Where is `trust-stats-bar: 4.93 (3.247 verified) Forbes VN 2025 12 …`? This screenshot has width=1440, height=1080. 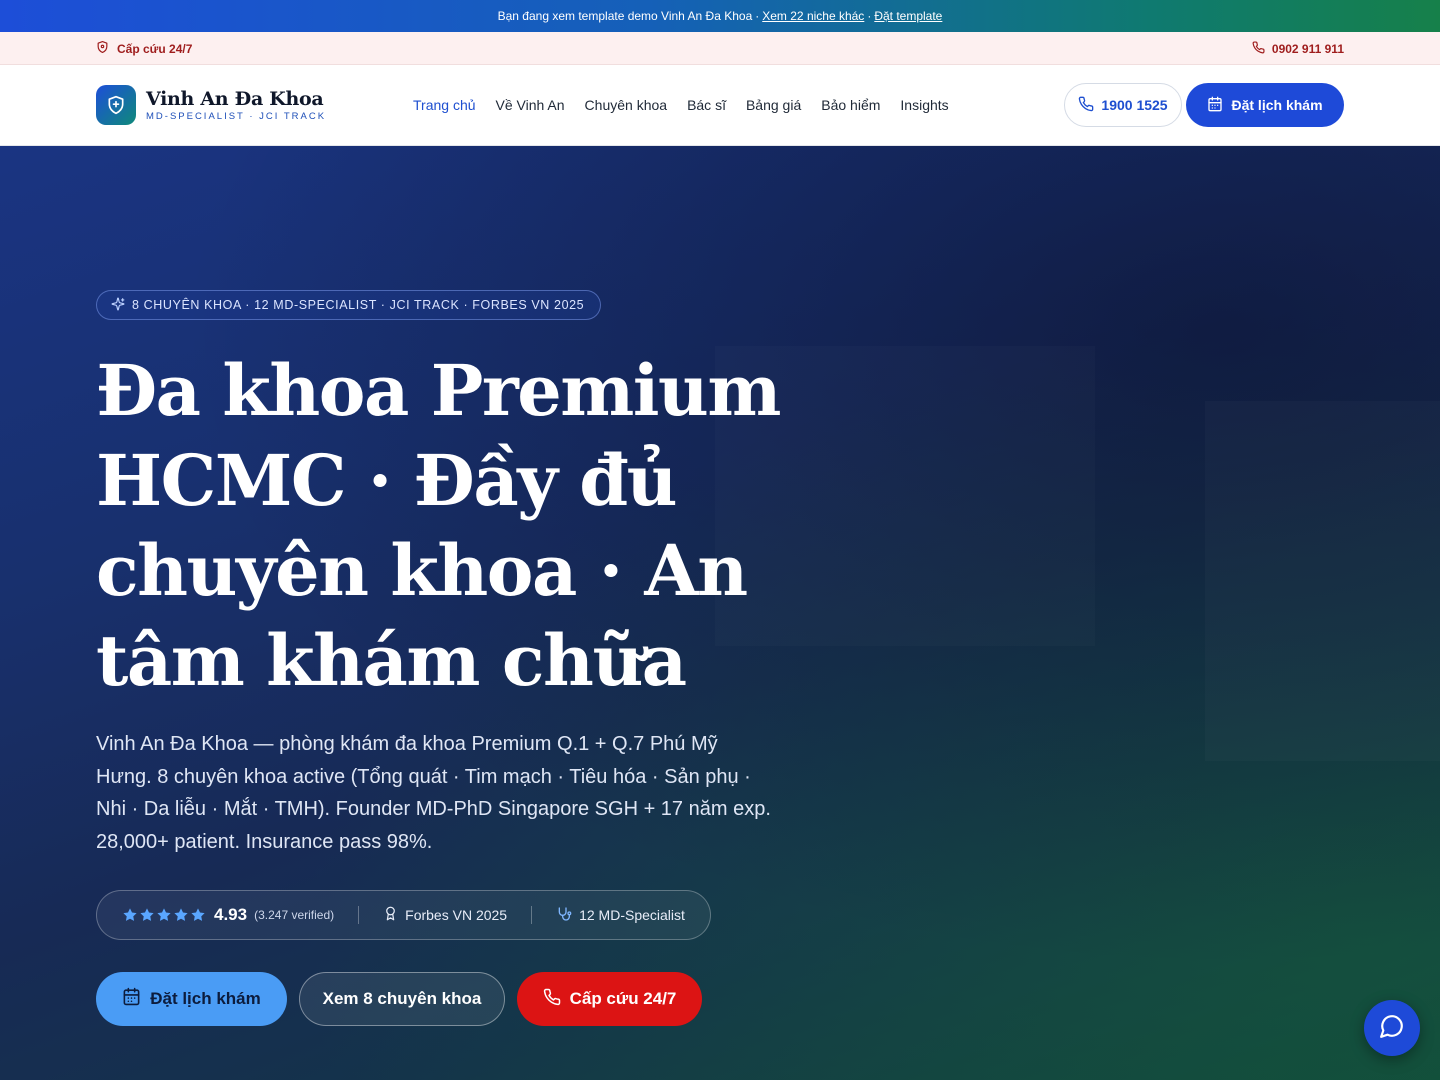 trust-stats-bar: 4.93 (3.247 verified) Forbes VN 2025 12 … is located at coordinates (403, 915).